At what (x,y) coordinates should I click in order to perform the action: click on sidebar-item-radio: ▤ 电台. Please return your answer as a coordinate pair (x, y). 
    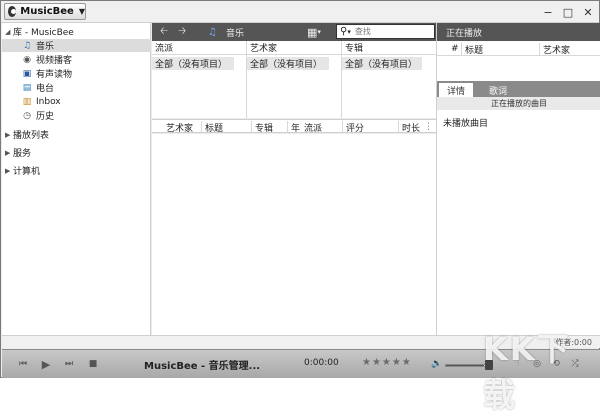
    Looking at the image, I should click on (76, 88).